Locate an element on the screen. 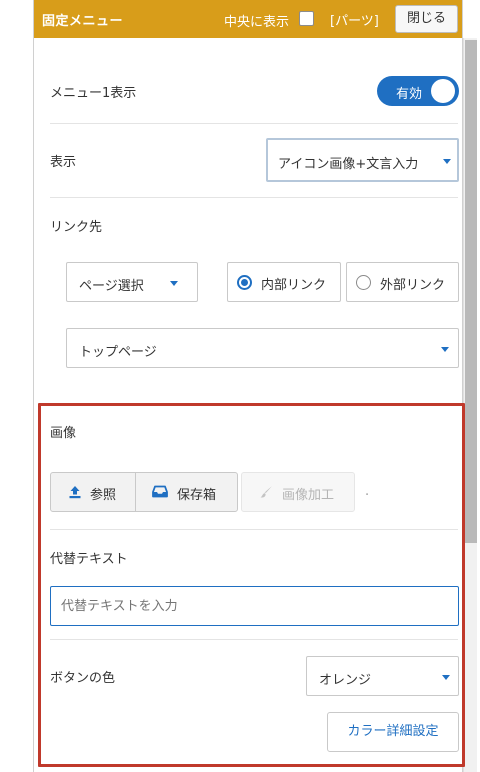  center-display-checkbox is located at coordinates (306, 18).